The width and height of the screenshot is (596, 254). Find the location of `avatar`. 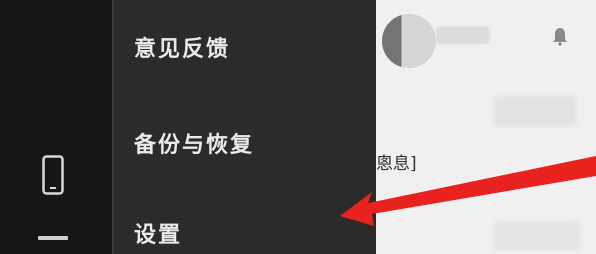

avatar is located at coordinates (409, 41).